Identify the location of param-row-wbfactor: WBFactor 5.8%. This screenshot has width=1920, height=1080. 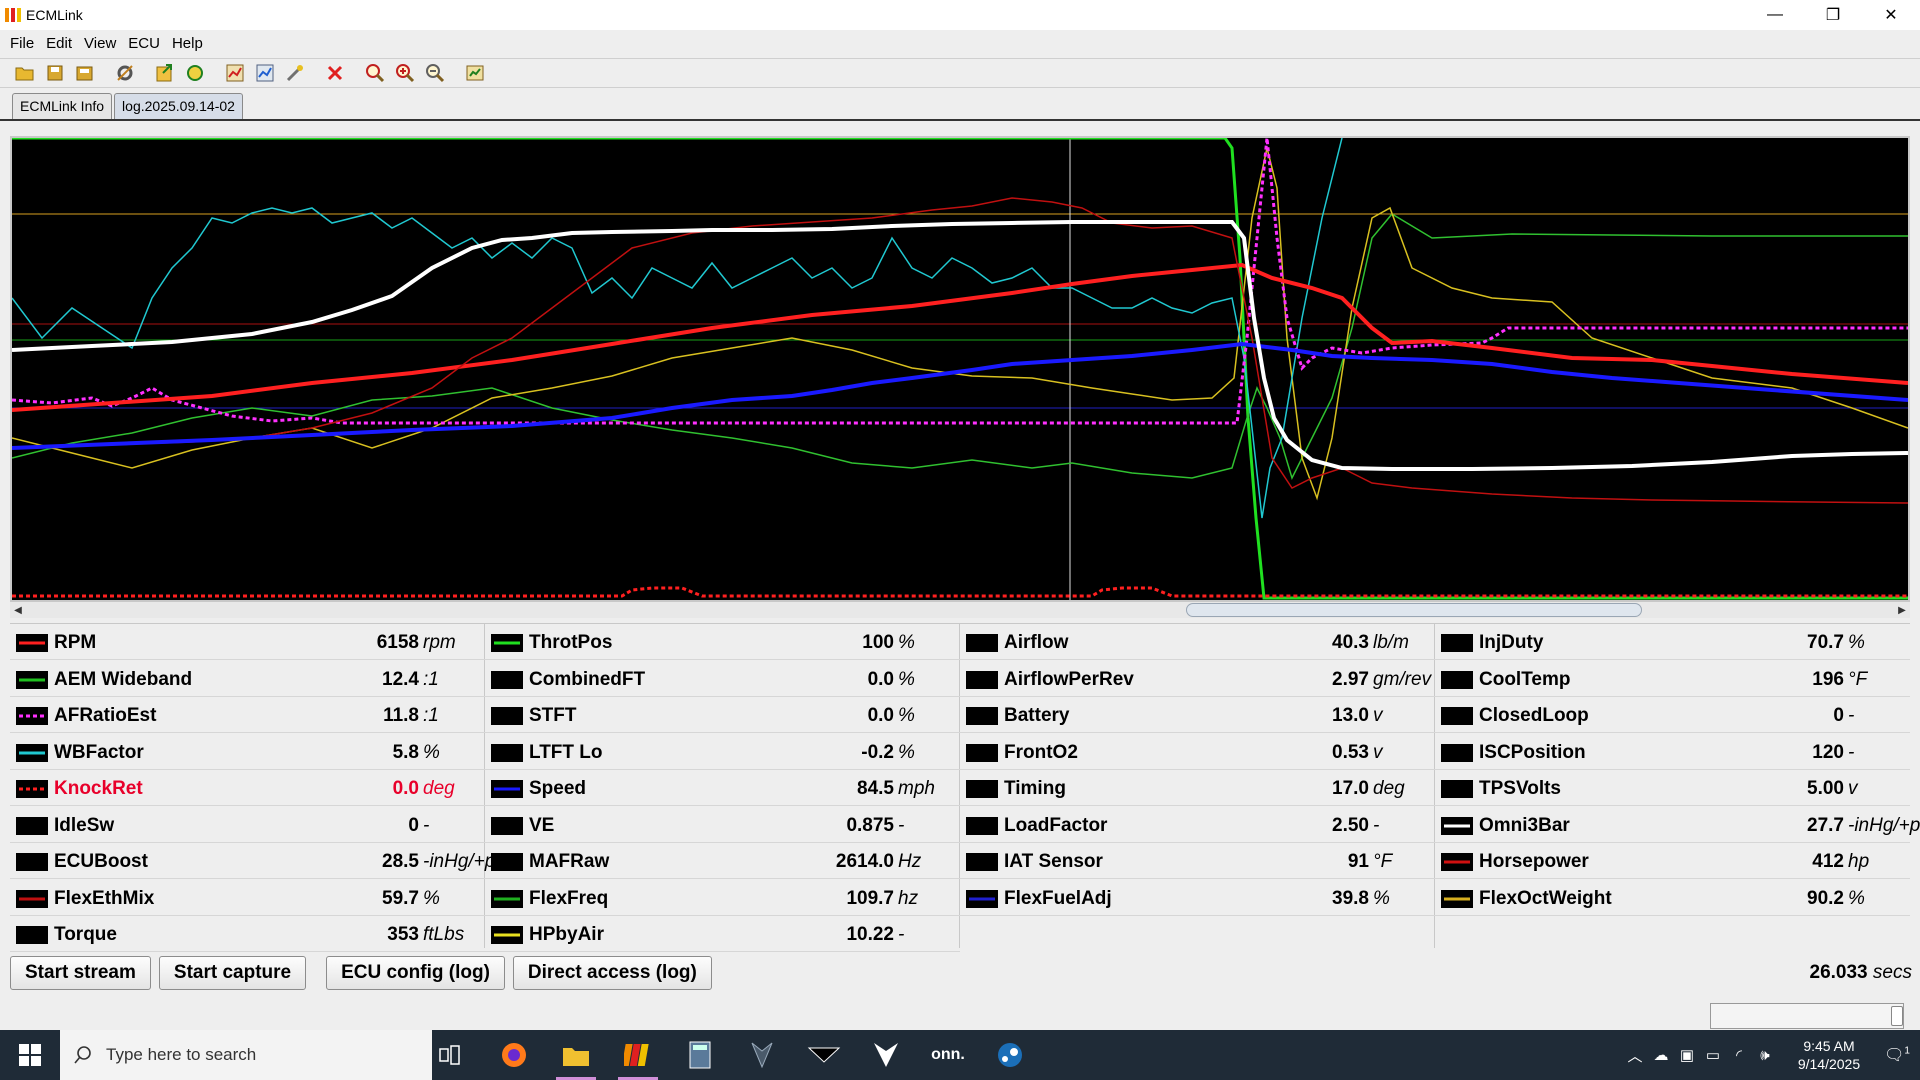
(247, 752).